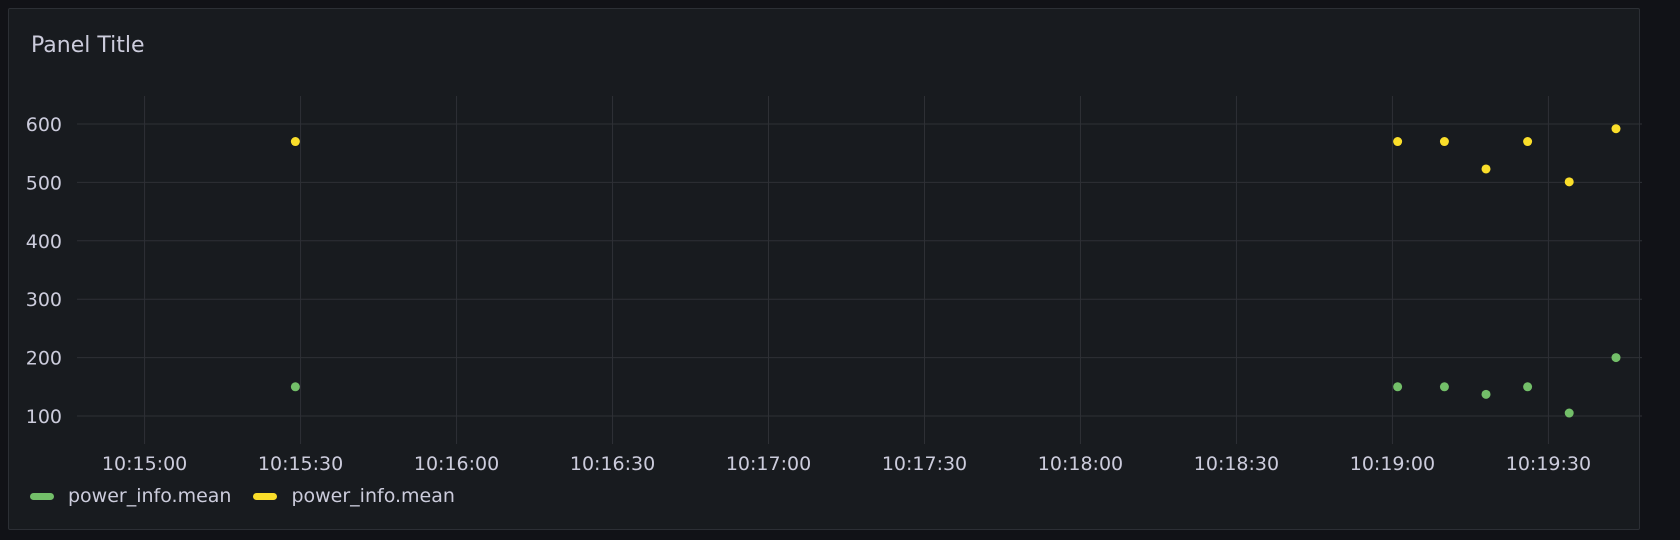 The height and width of the screenshot is (540, 1680). I want to click on y-tick-label: 400, so click(44, 242).